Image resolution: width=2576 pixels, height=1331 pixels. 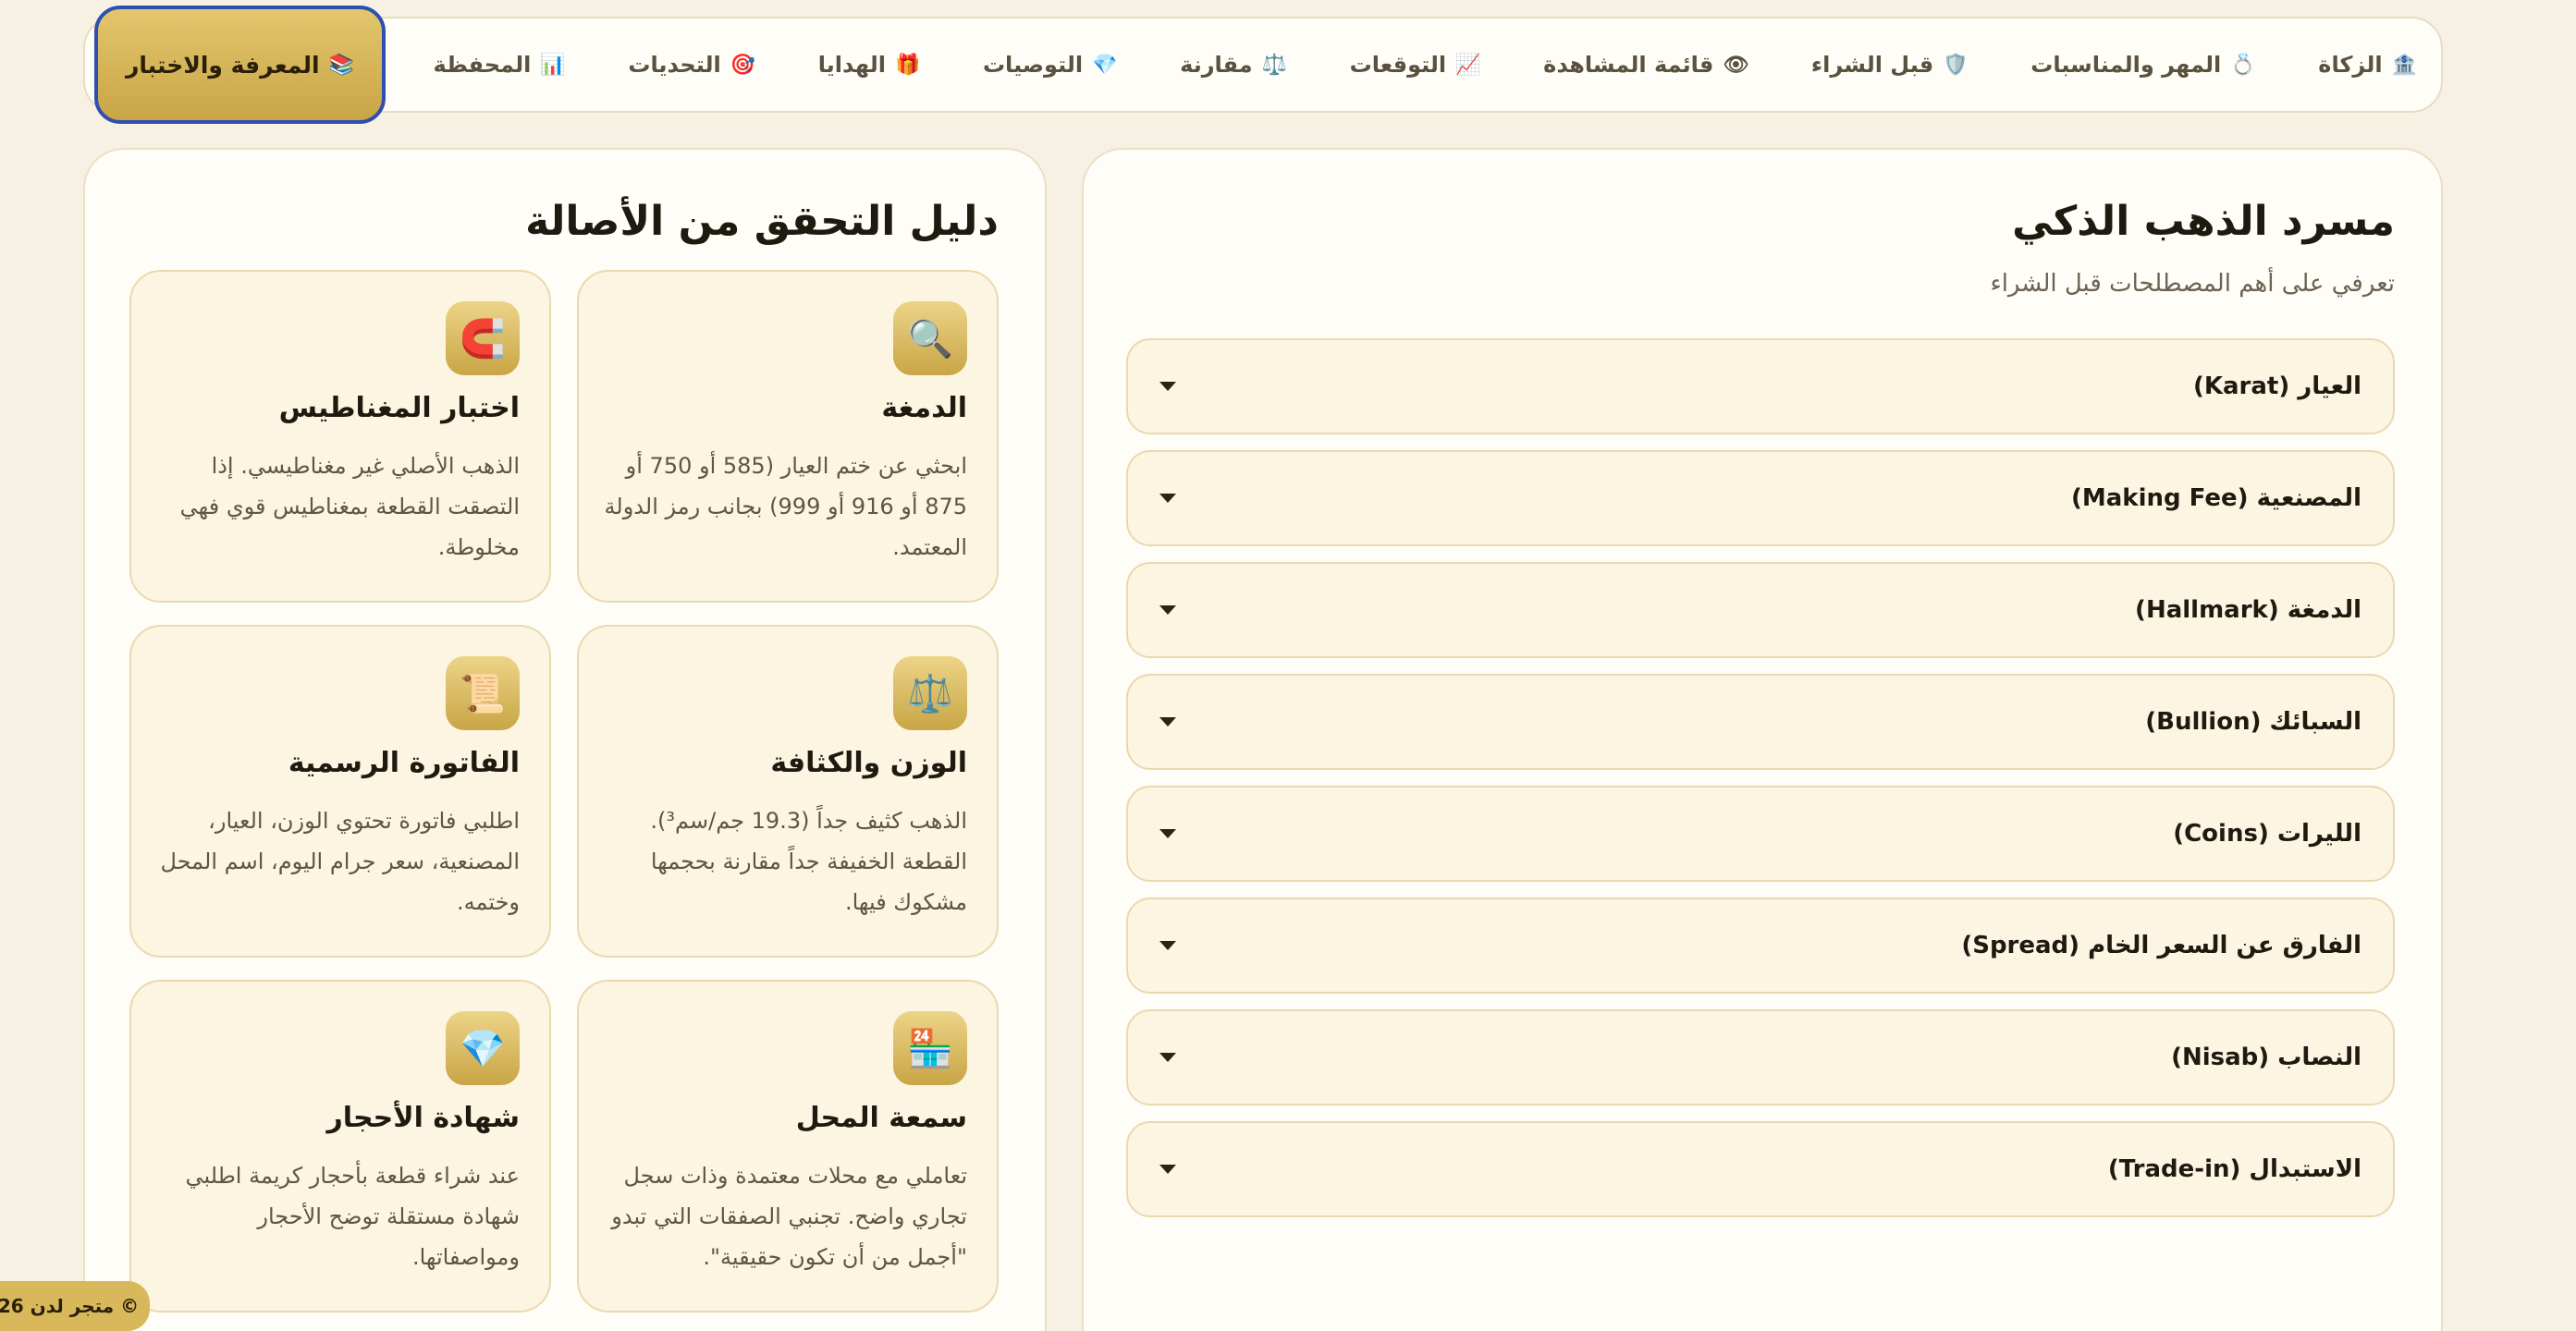 What do you see at coordinates (1760, 498) in the screenshot?
I see `accordion-making-fee: المصنعية (Making Fee)` at bounding box center [1760, 498].